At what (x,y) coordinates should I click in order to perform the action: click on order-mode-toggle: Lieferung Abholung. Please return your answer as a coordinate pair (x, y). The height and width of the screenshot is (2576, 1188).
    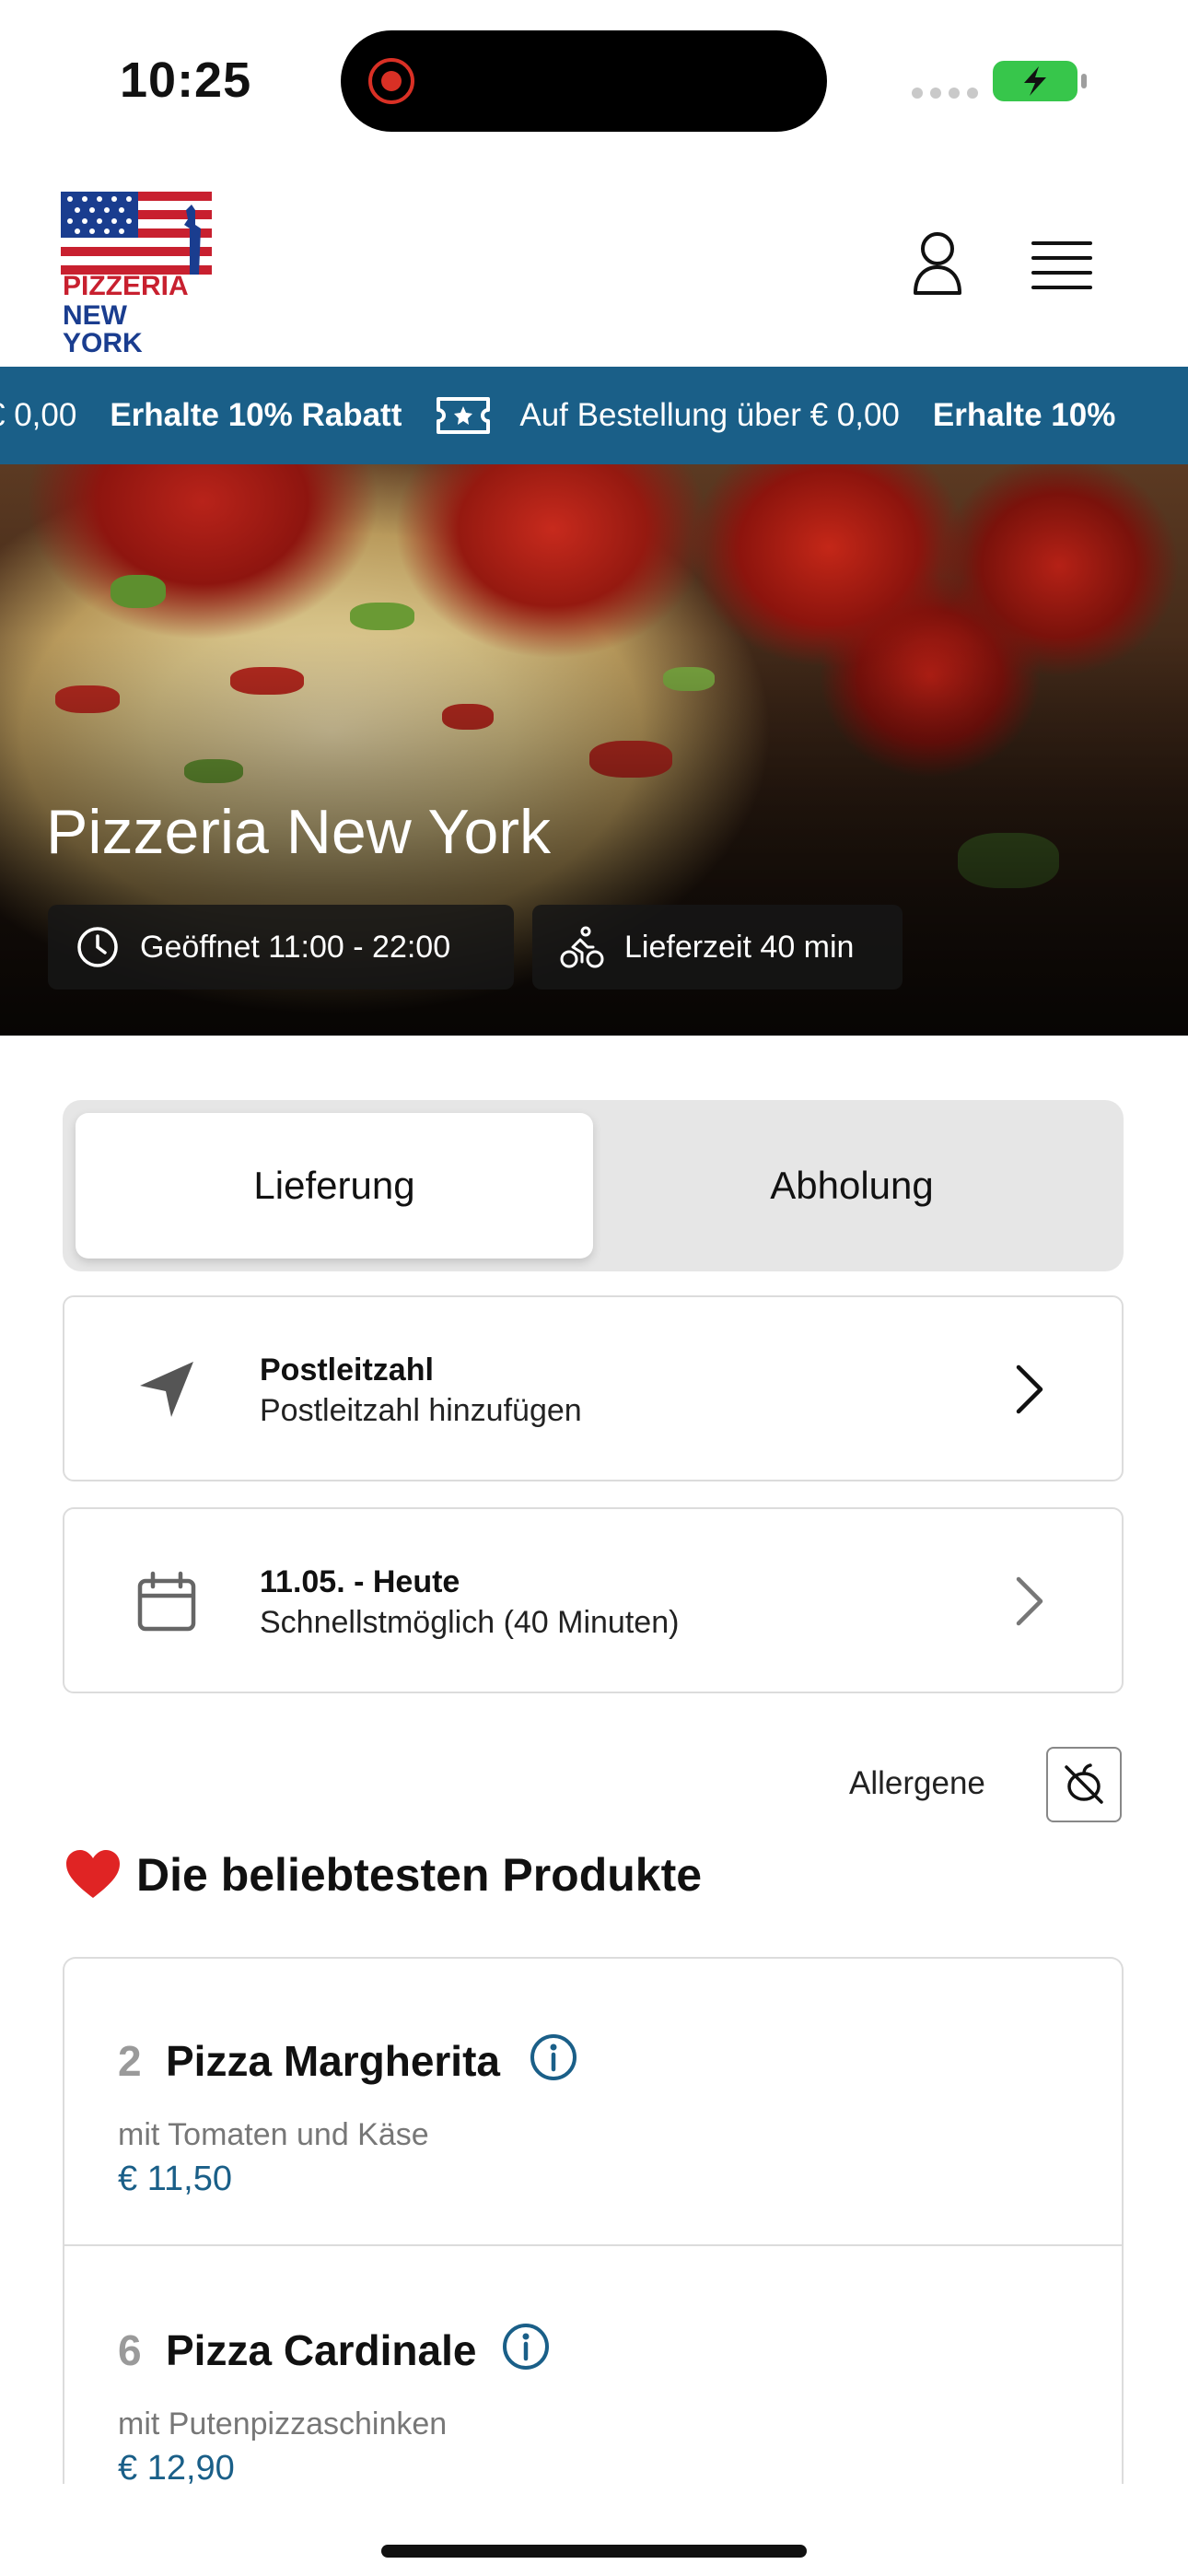
    Looking at the image, I should click on (593, 1185).